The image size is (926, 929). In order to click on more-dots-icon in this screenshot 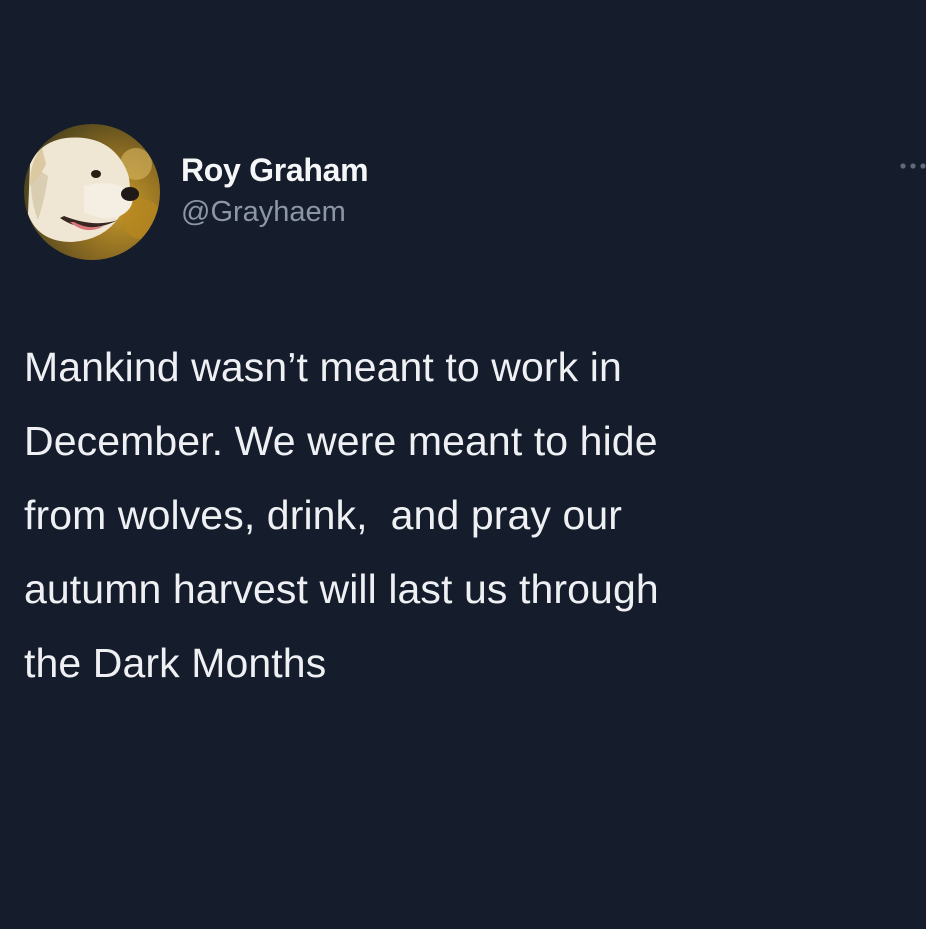, I will do `click(913, 166)`.